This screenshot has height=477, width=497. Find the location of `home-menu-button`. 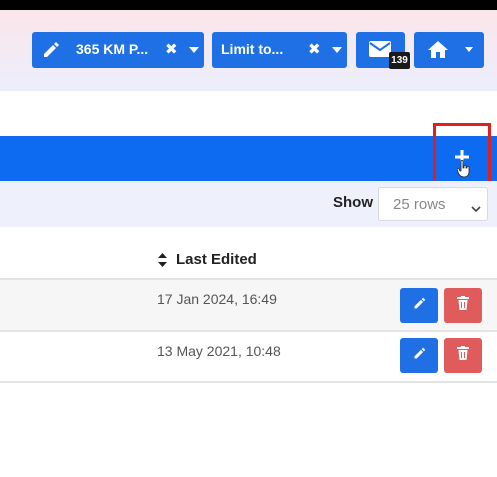

home-menu-button is located at coordinates (449, 50).